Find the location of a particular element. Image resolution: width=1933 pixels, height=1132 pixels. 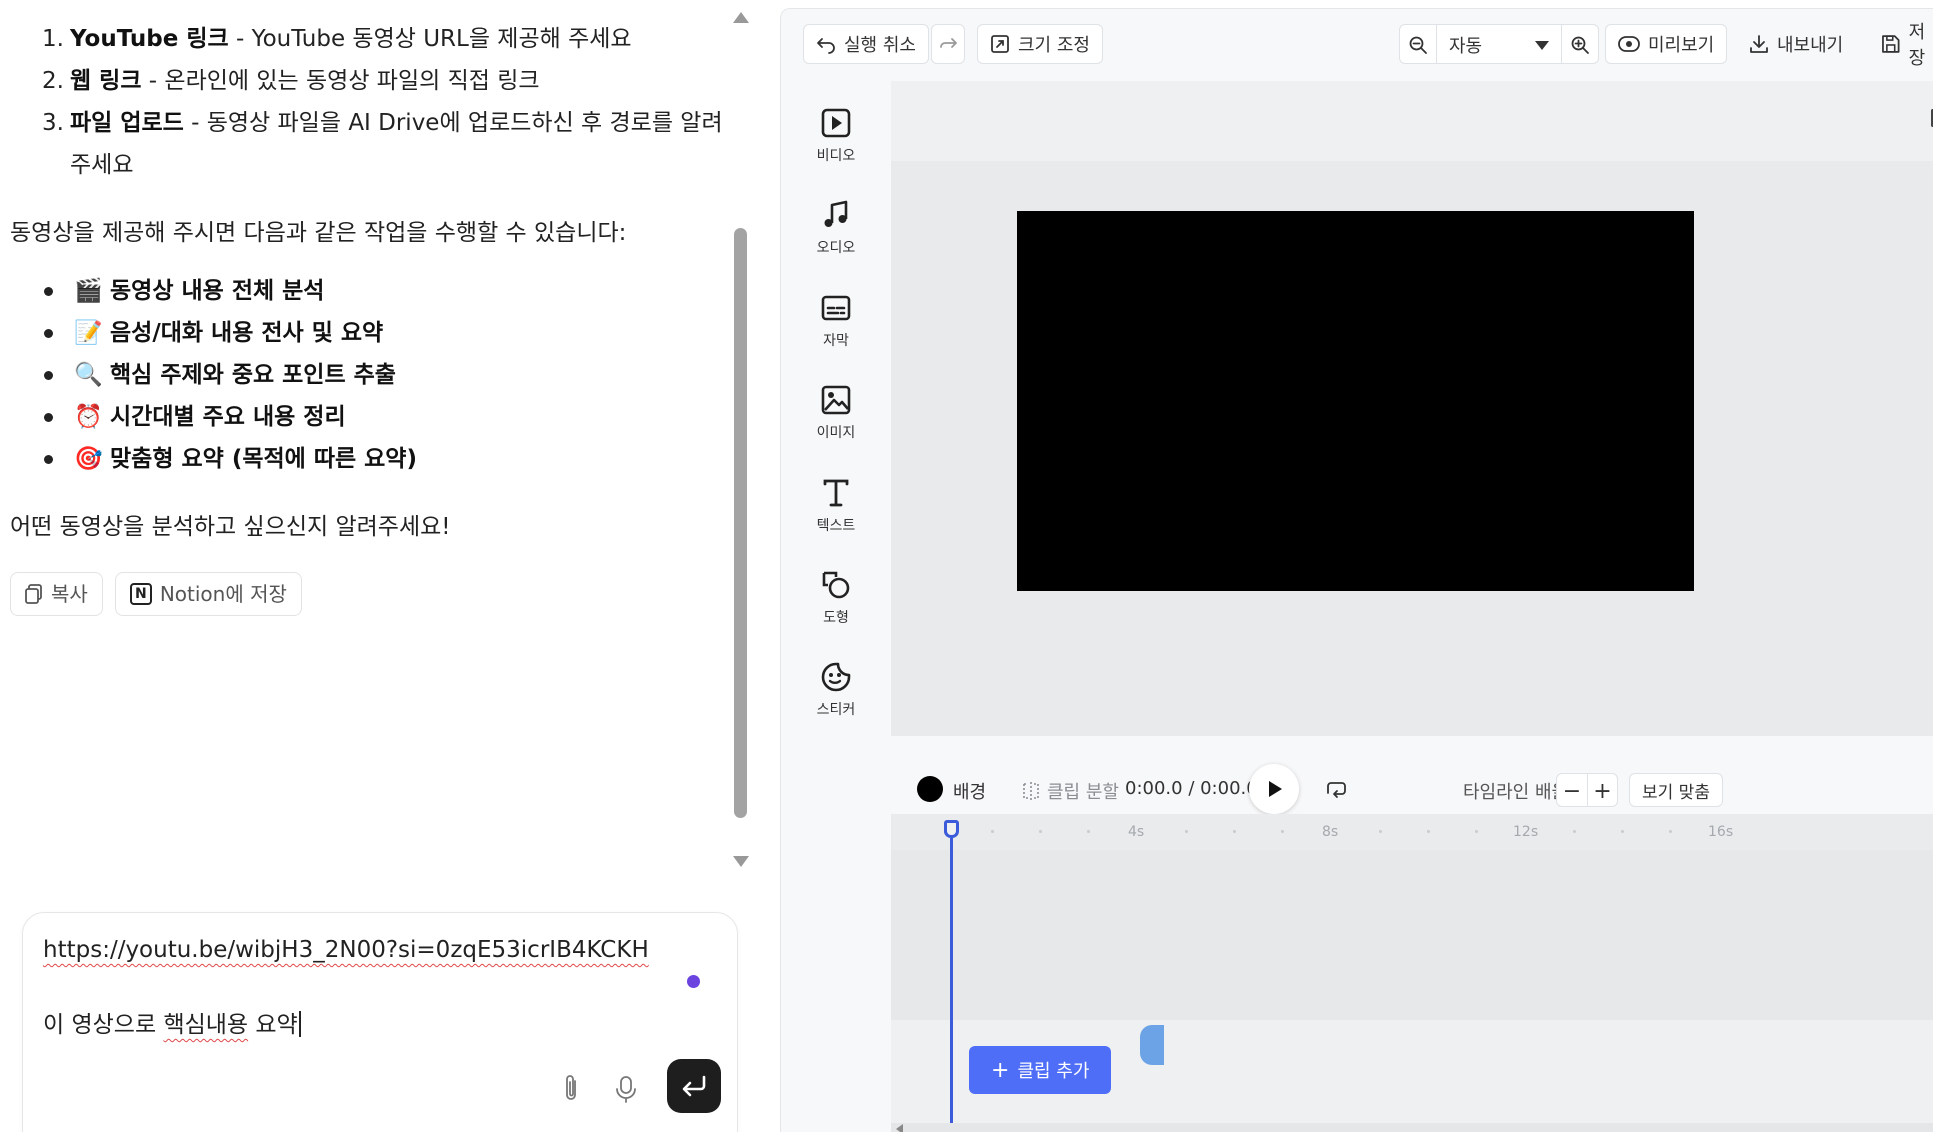

copy-button: 복사 is located at coordinates (56, 594).